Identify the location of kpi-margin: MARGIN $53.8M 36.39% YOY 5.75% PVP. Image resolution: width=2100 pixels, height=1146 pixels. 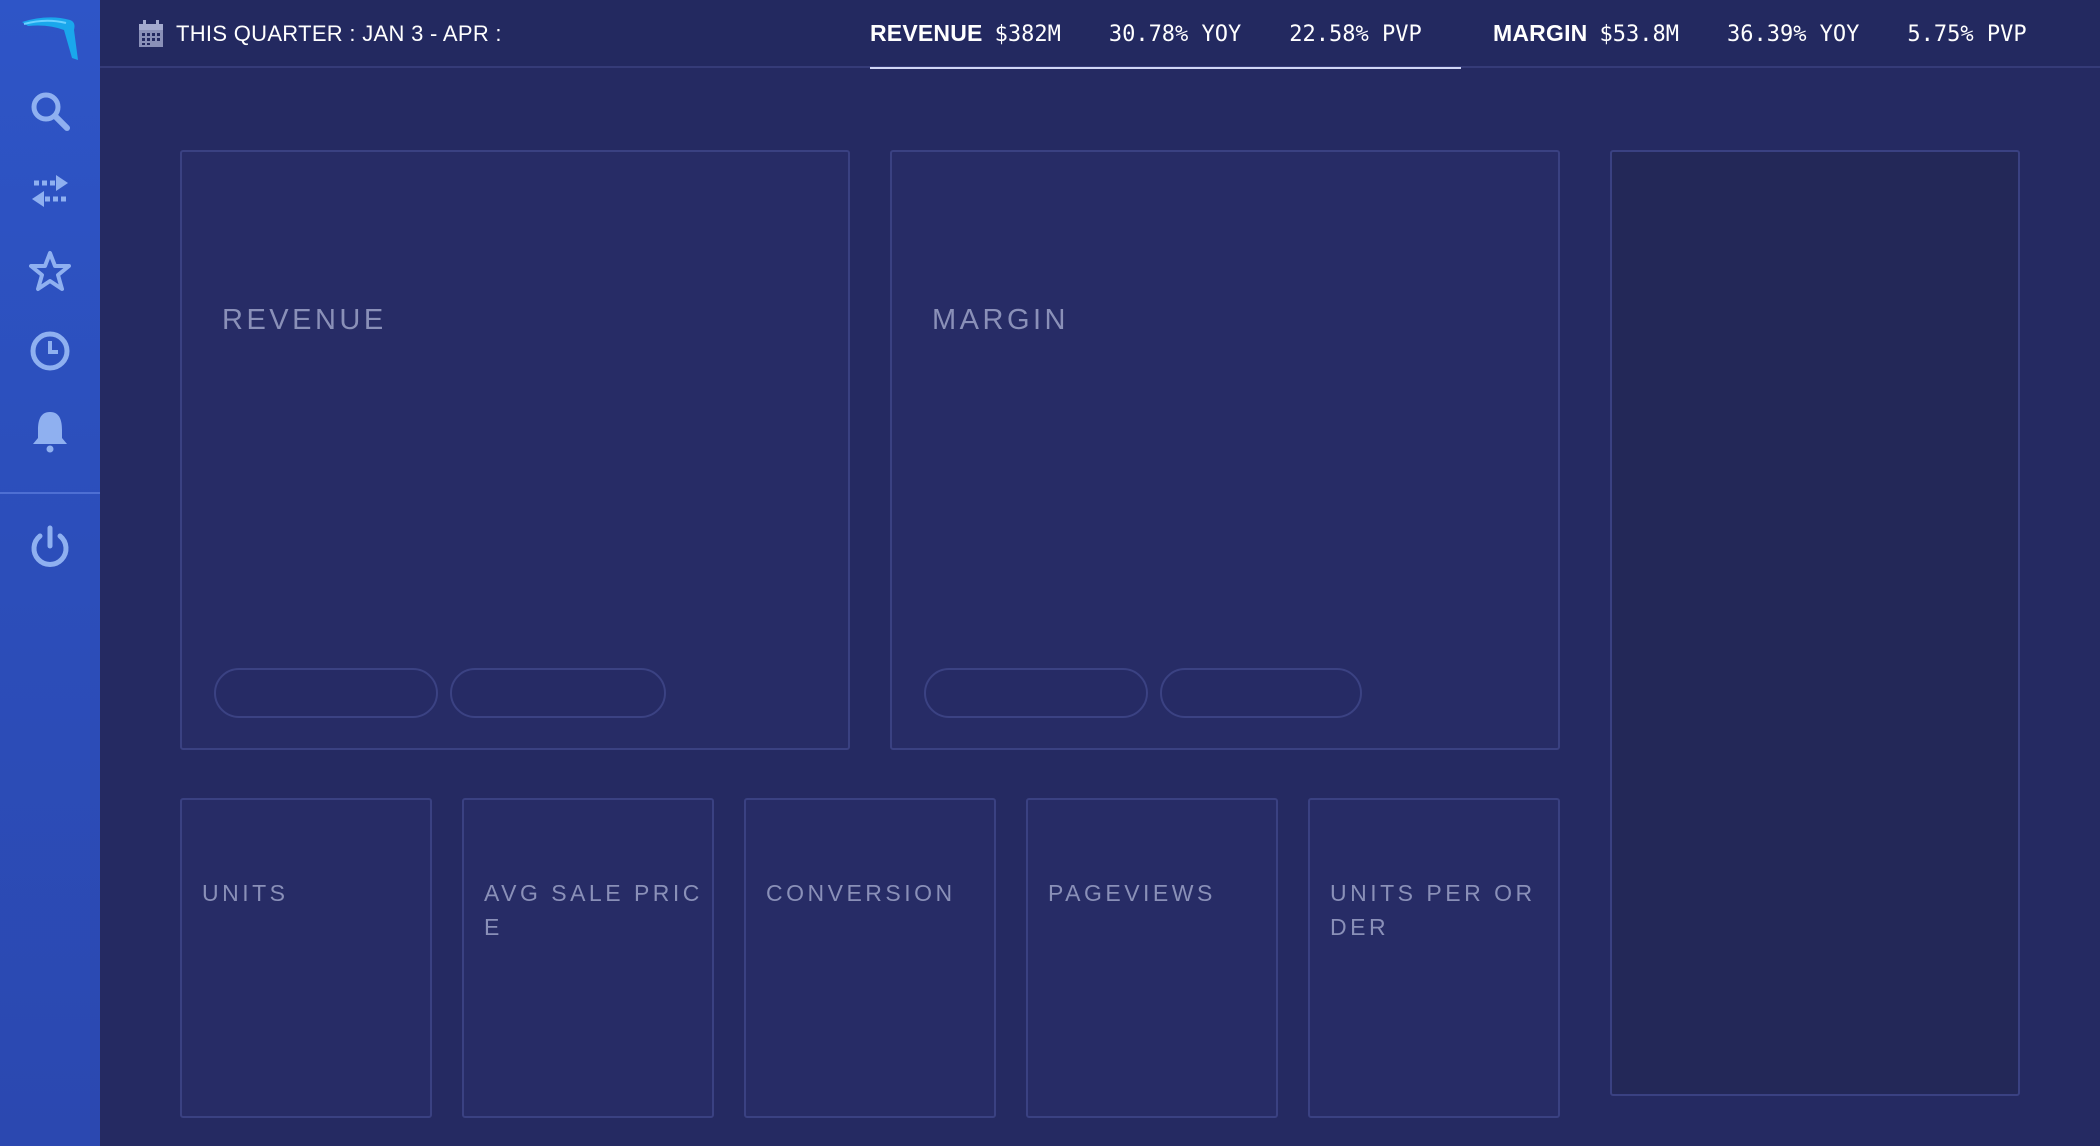
(1760, 36).